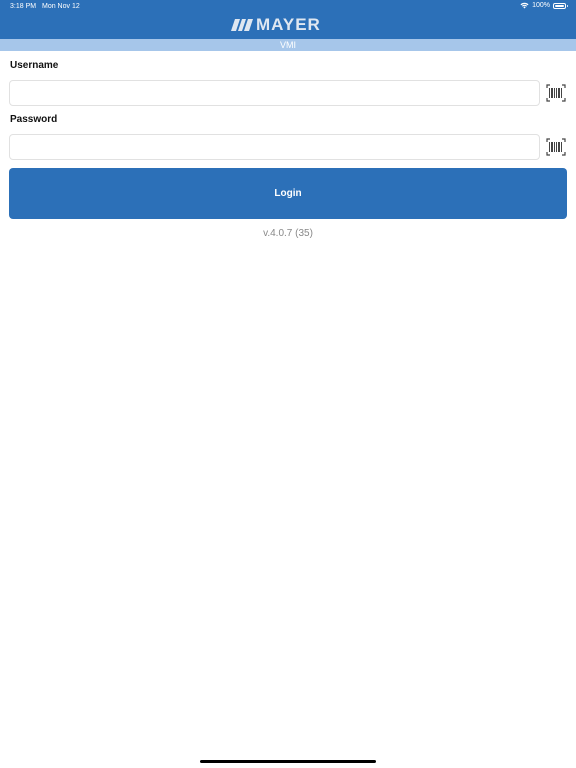 This screenshot has height=768, width=576. What do you see at coordinates (242, 25) in the screenshot?
I see `mayer-logo-mark-icon` at bounding box center [242, 25].